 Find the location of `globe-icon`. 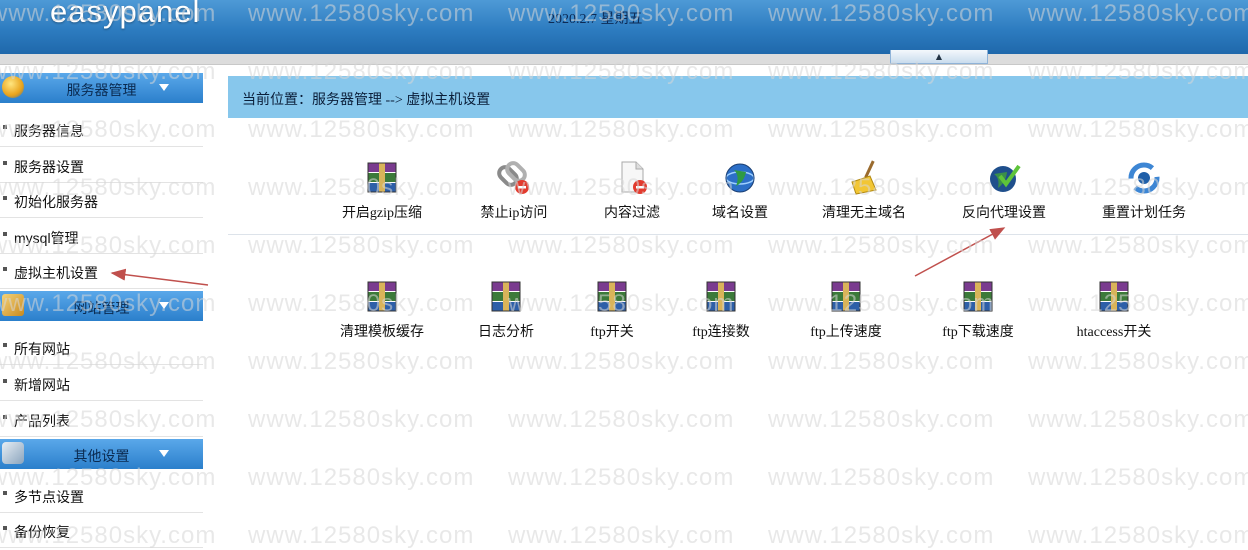

globe-icon is located at coordinates (740, 178).